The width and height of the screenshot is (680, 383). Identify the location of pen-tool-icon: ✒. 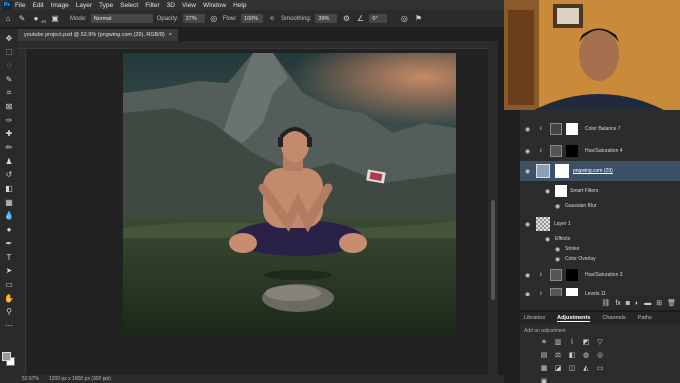
(9, 243).